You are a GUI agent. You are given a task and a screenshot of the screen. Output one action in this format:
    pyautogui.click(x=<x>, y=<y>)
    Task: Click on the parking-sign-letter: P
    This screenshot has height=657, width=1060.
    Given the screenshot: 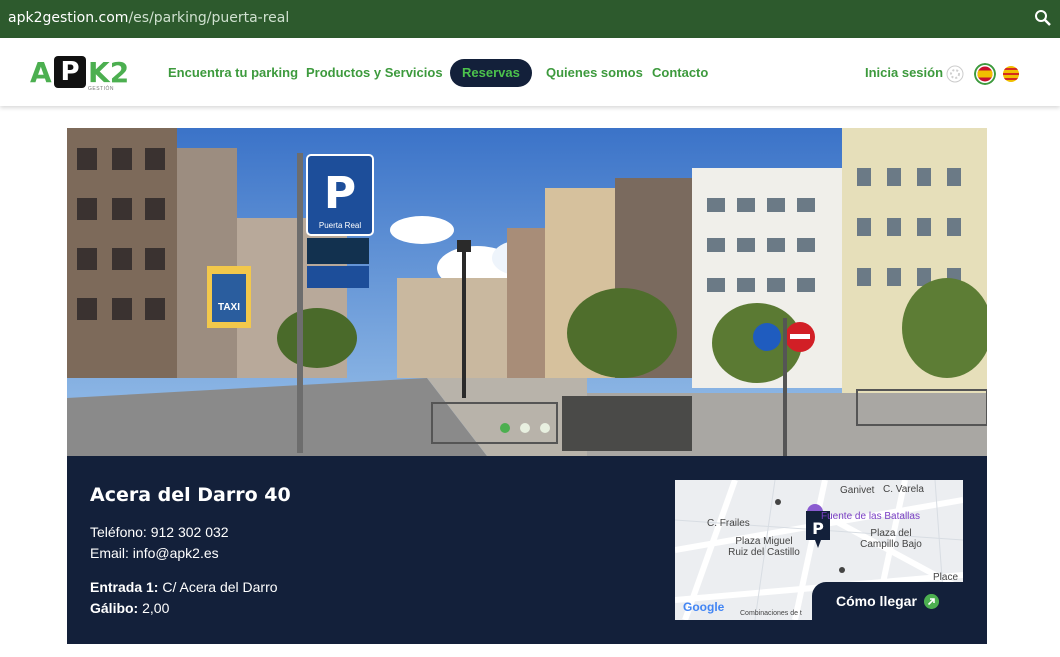 What is the action you would take?
    pyautogui.click(x=340, y=193)
    